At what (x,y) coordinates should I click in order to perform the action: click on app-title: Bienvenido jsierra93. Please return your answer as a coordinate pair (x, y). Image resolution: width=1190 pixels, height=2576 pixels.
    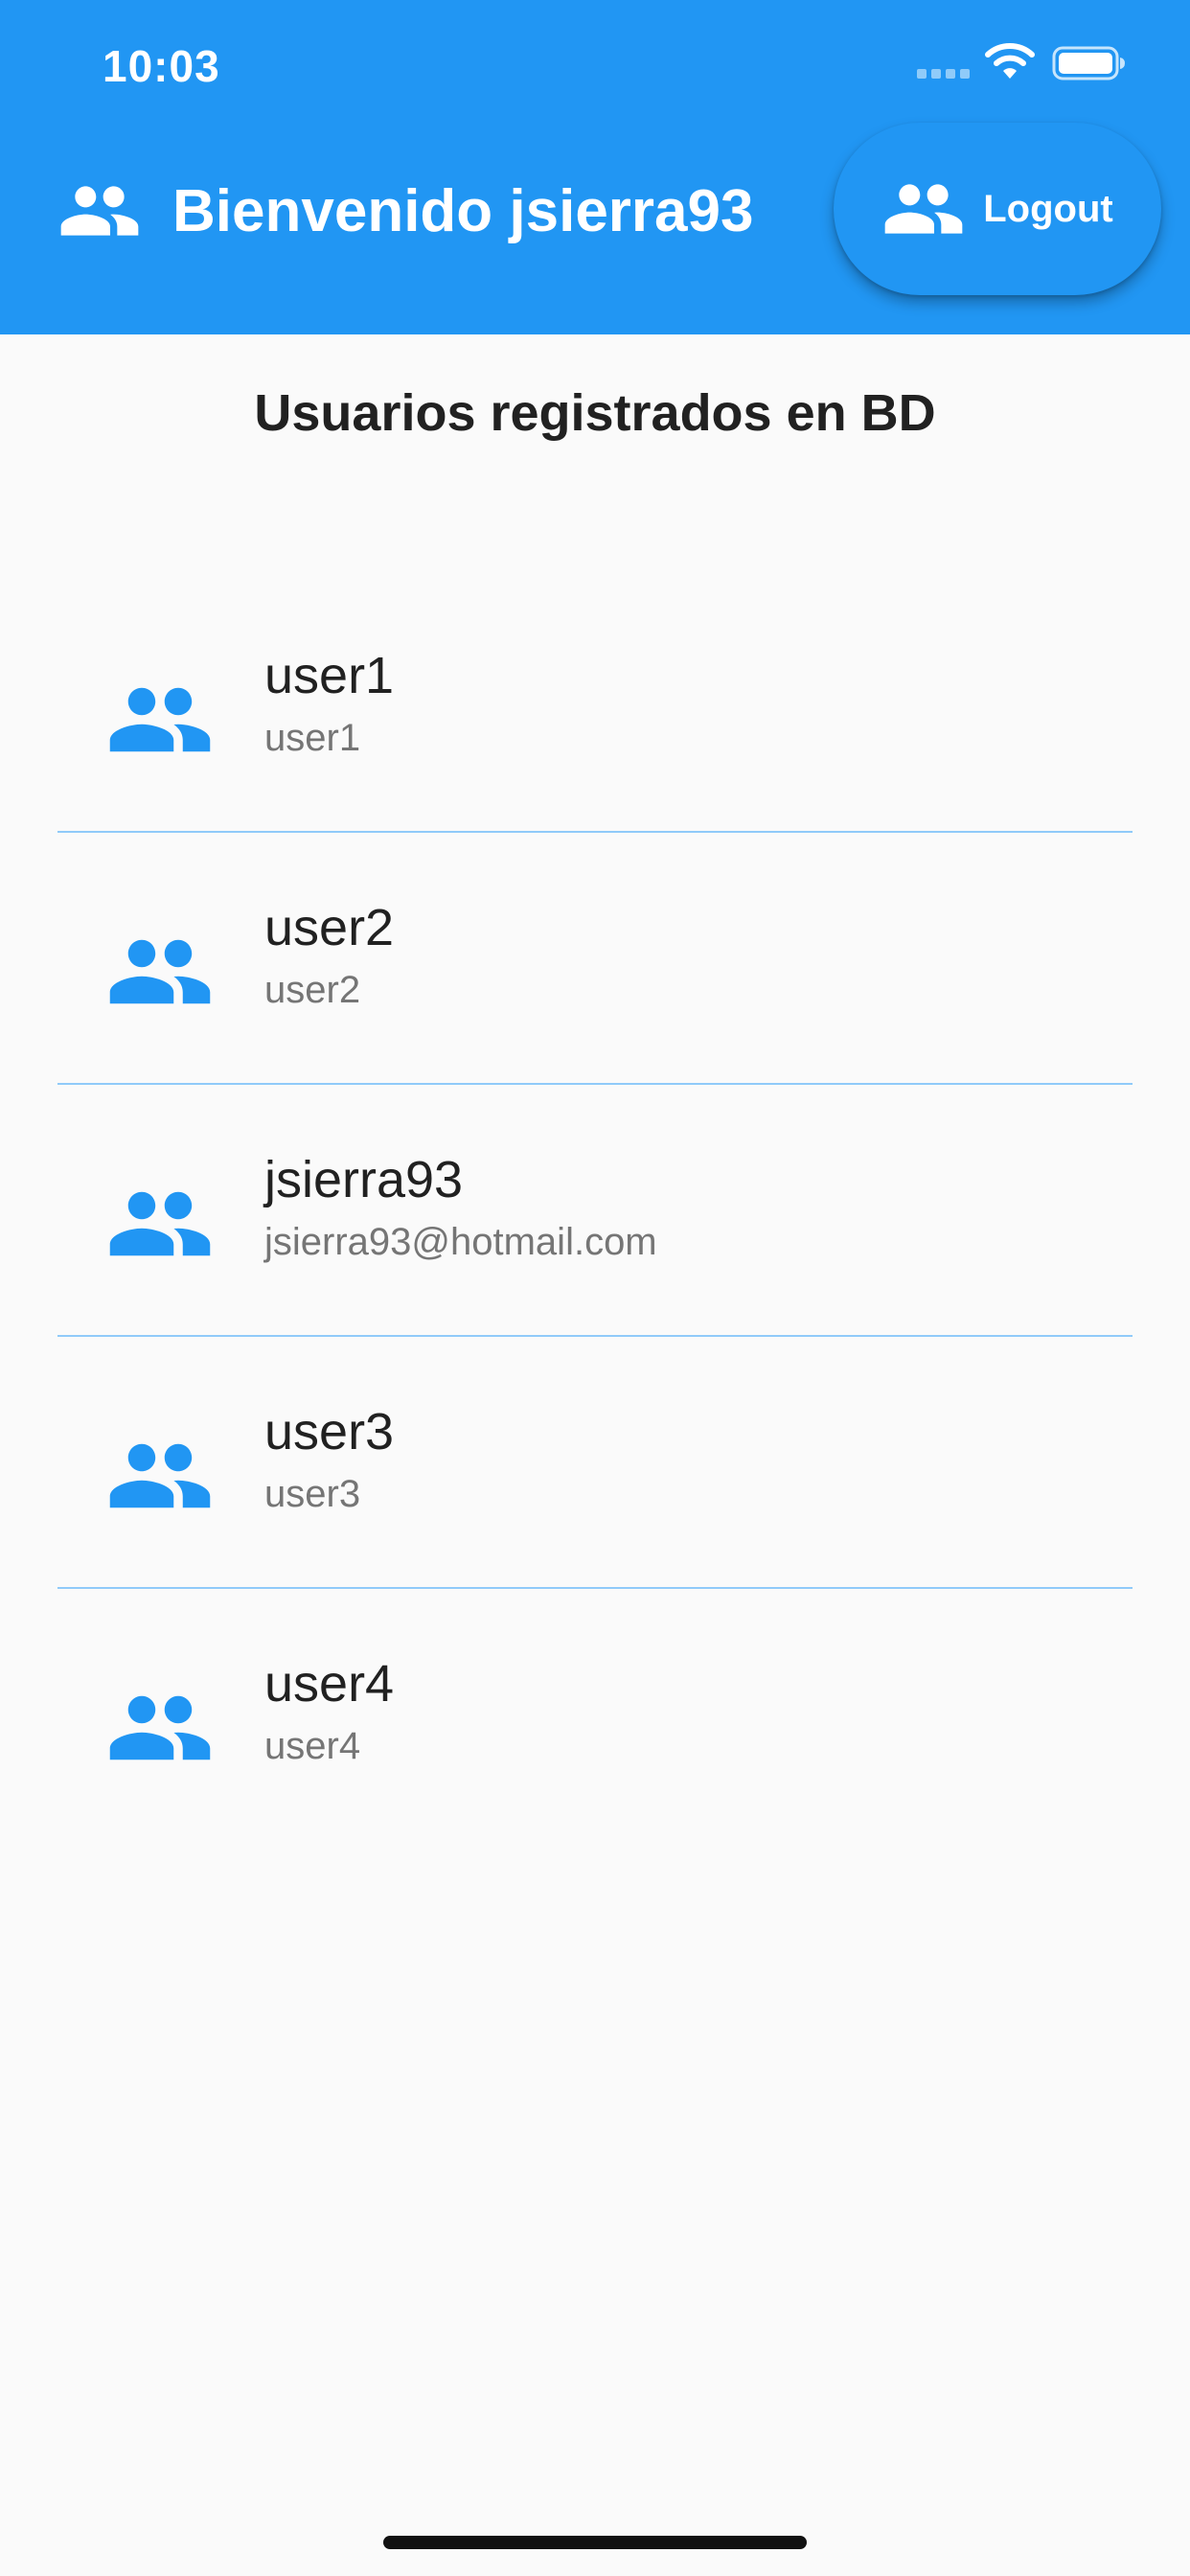
    Looking at the image, I should click on (463, 210).